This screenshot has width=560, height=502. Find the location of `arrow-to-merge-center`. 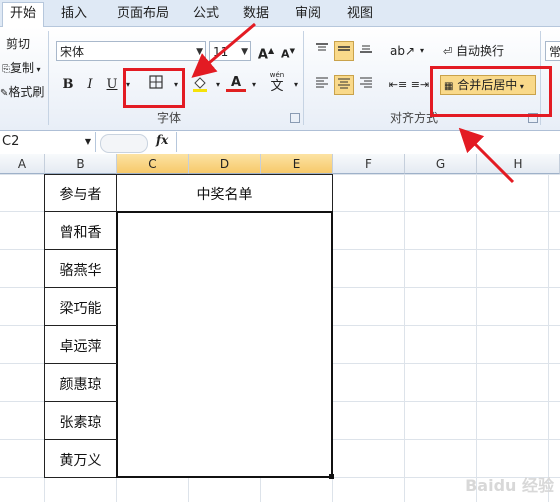

arrow-to-merge-center is located at coordinates (486, 155).